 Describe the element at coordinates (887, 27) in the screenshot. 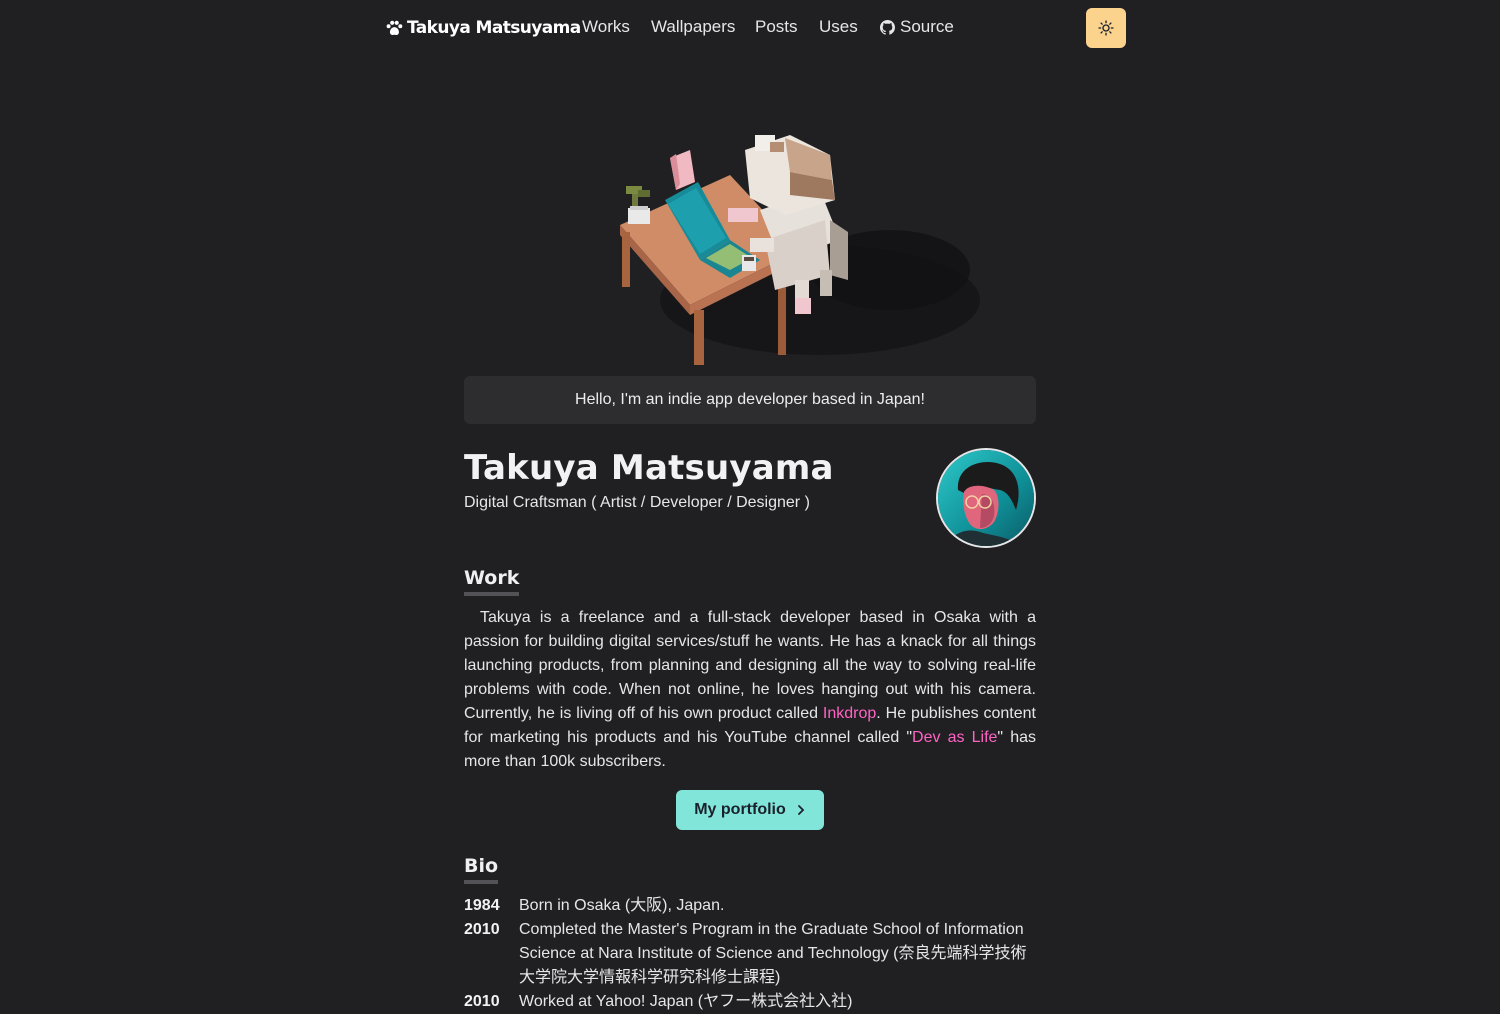

I see `github-icon` at that location.